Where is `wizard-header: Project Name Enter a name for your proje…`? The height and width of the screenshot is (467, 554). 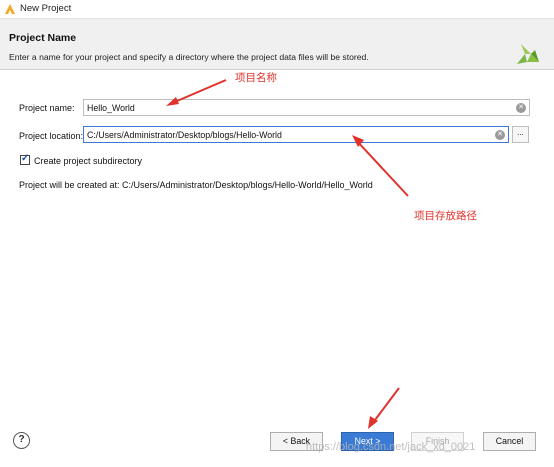 wizard-header: Project Name Enter a name for your proje… is located at coordinates (277, 44).